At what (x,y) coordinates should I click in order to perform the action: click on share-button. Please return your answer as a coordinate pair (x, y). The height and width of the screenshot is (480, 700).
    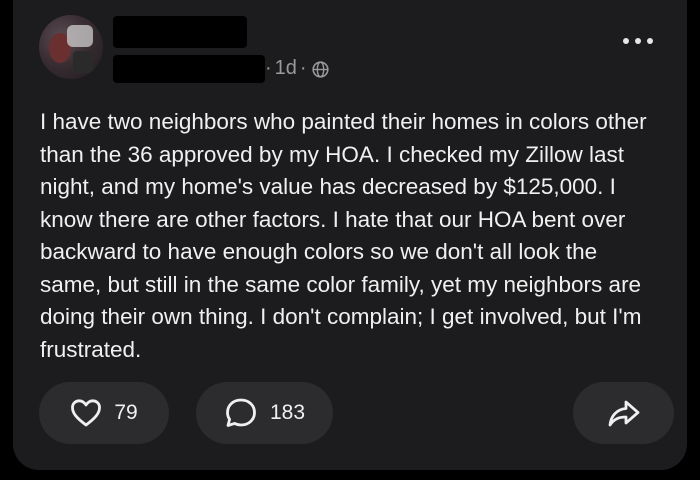
    Looking at the image, I should click on (623, 413).